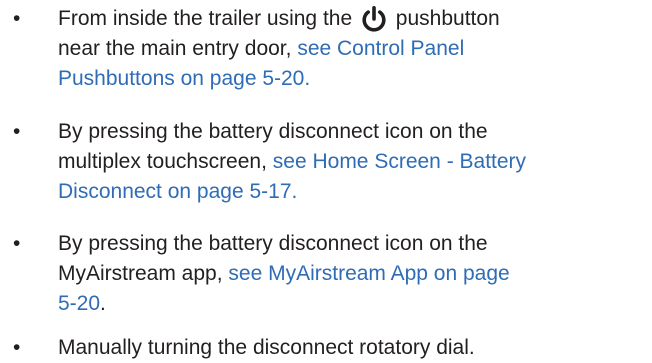 Image resolution: width=652 pixels, height=363 pixels. Describe the element at coordinates (103, 303) in the screenshot. I see `text-segment: .` at that location.